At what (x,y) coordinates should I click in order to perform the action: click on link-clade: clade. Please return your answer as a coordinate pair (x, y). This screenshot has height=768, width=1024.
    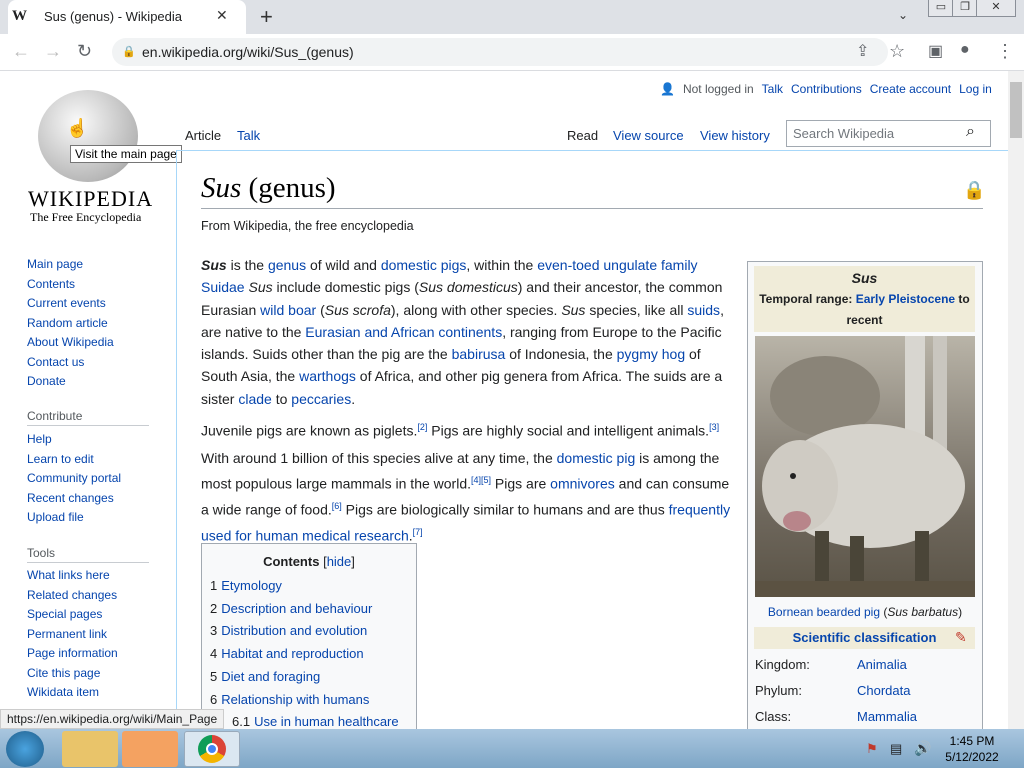
    Looking at the image, I should click on (254, 399).